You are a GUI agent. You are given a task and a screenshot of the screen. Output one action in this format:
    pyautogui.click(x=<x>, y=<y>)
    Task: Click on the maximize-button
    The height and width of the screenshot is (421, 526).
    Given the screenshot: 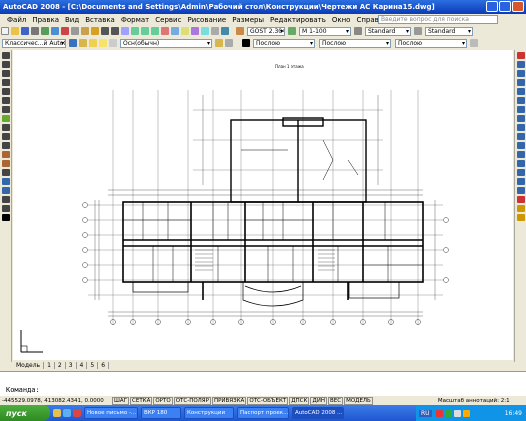 What is the action you would take?
    pyautogui.click(x=505, y=6)
    